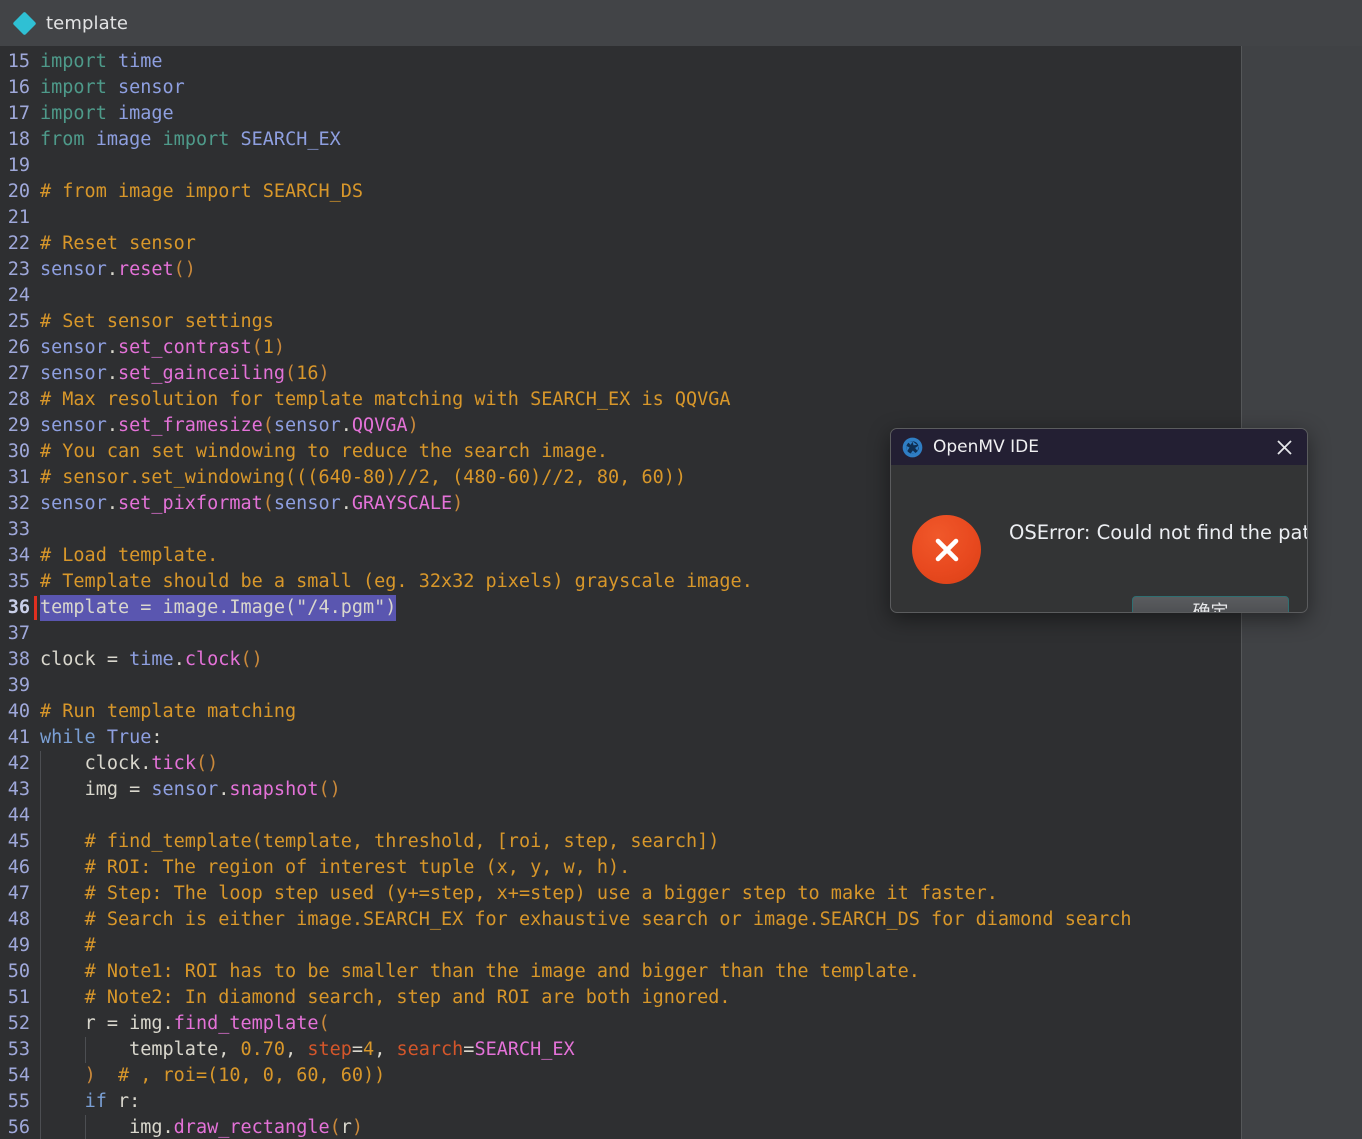 The width and height of the screenshot is (1362, 1139). Describe the element at coordinates (112, 87) in the screenshot. I see `line-content: import sensor` at that location.